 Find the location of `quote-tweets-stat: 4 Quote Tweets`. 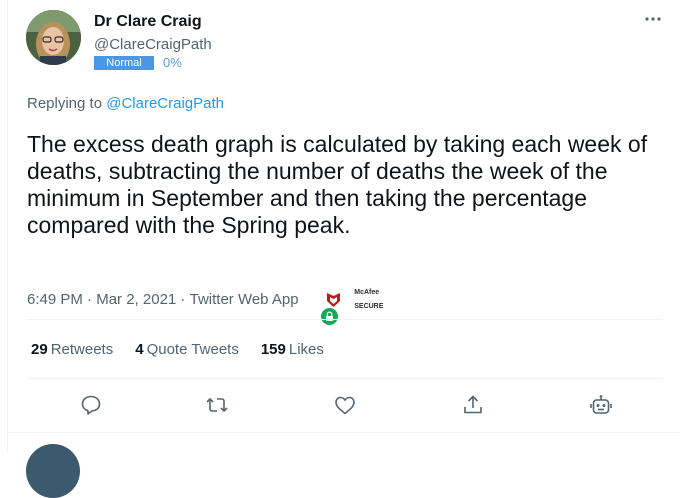

quote-tweets-stat: 4 Quote Tweets is located at coordinates (187, 349).